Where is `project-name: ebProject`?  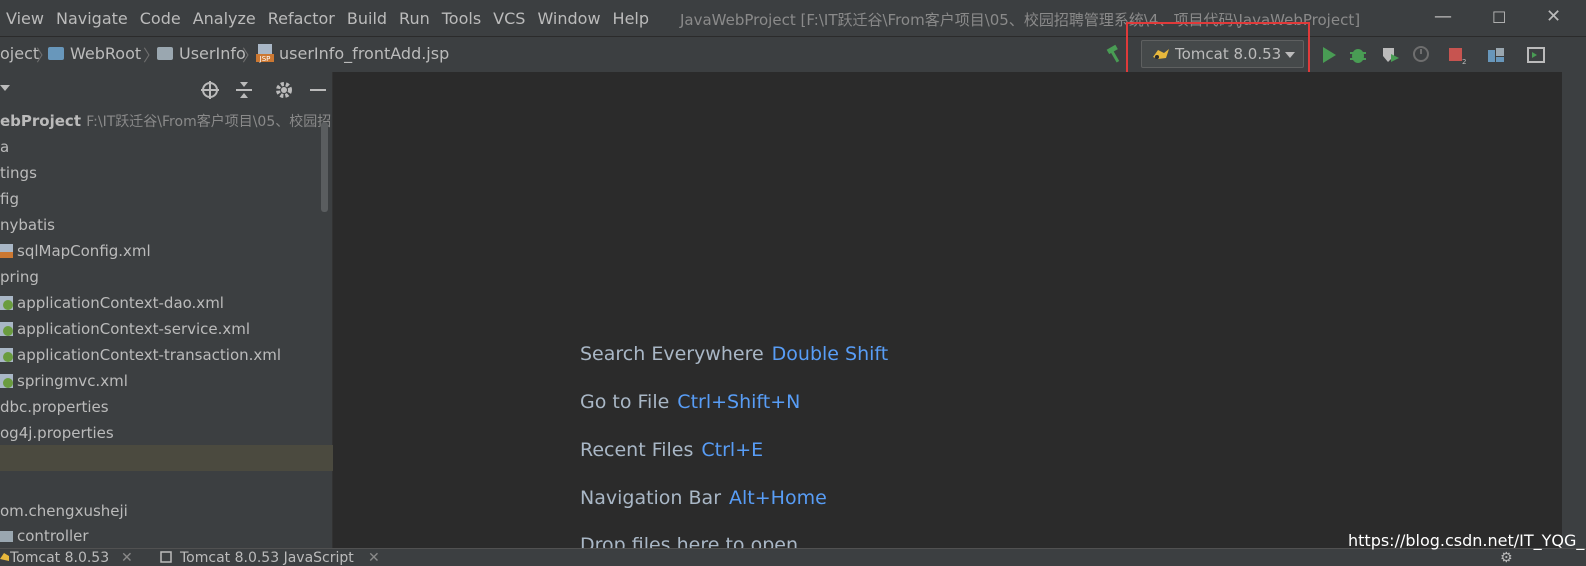
project-name: ebProject is located at coordinates (40, 121).